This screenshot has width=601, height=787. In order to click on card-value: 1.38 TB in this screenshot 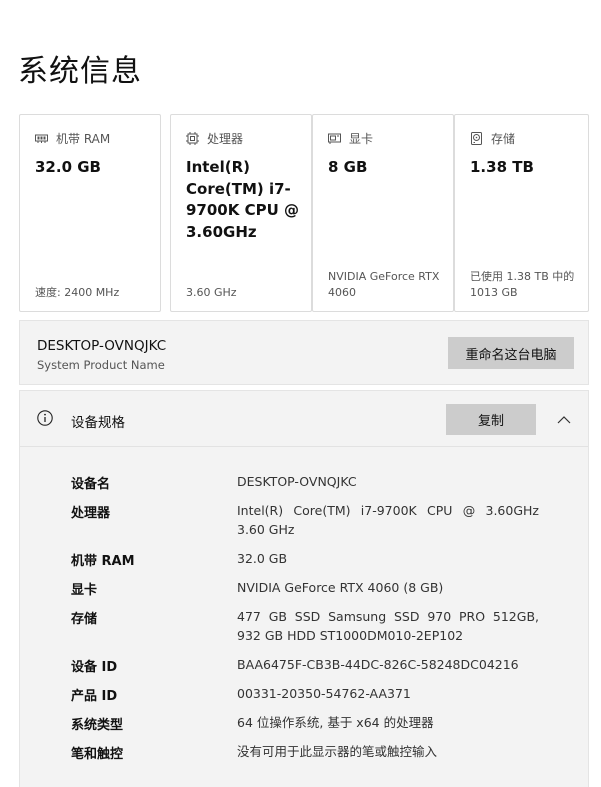, I will do `click(502, 167)`.